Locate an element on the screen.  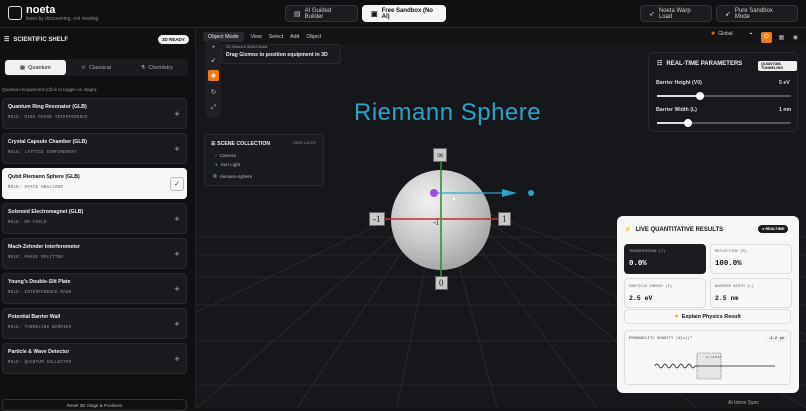
realtime-title: ☷ REAL-TIME PARAMETERS is located at coordinates (700, 64).